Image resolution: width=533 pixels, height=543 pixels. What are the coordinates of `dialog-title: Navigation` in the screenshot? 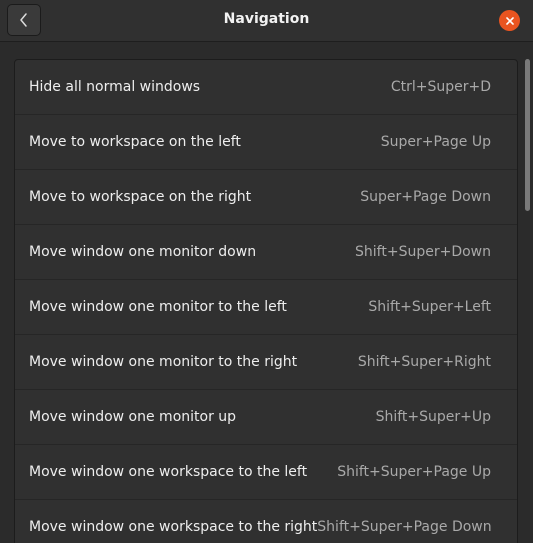 It's located at (266, 19).